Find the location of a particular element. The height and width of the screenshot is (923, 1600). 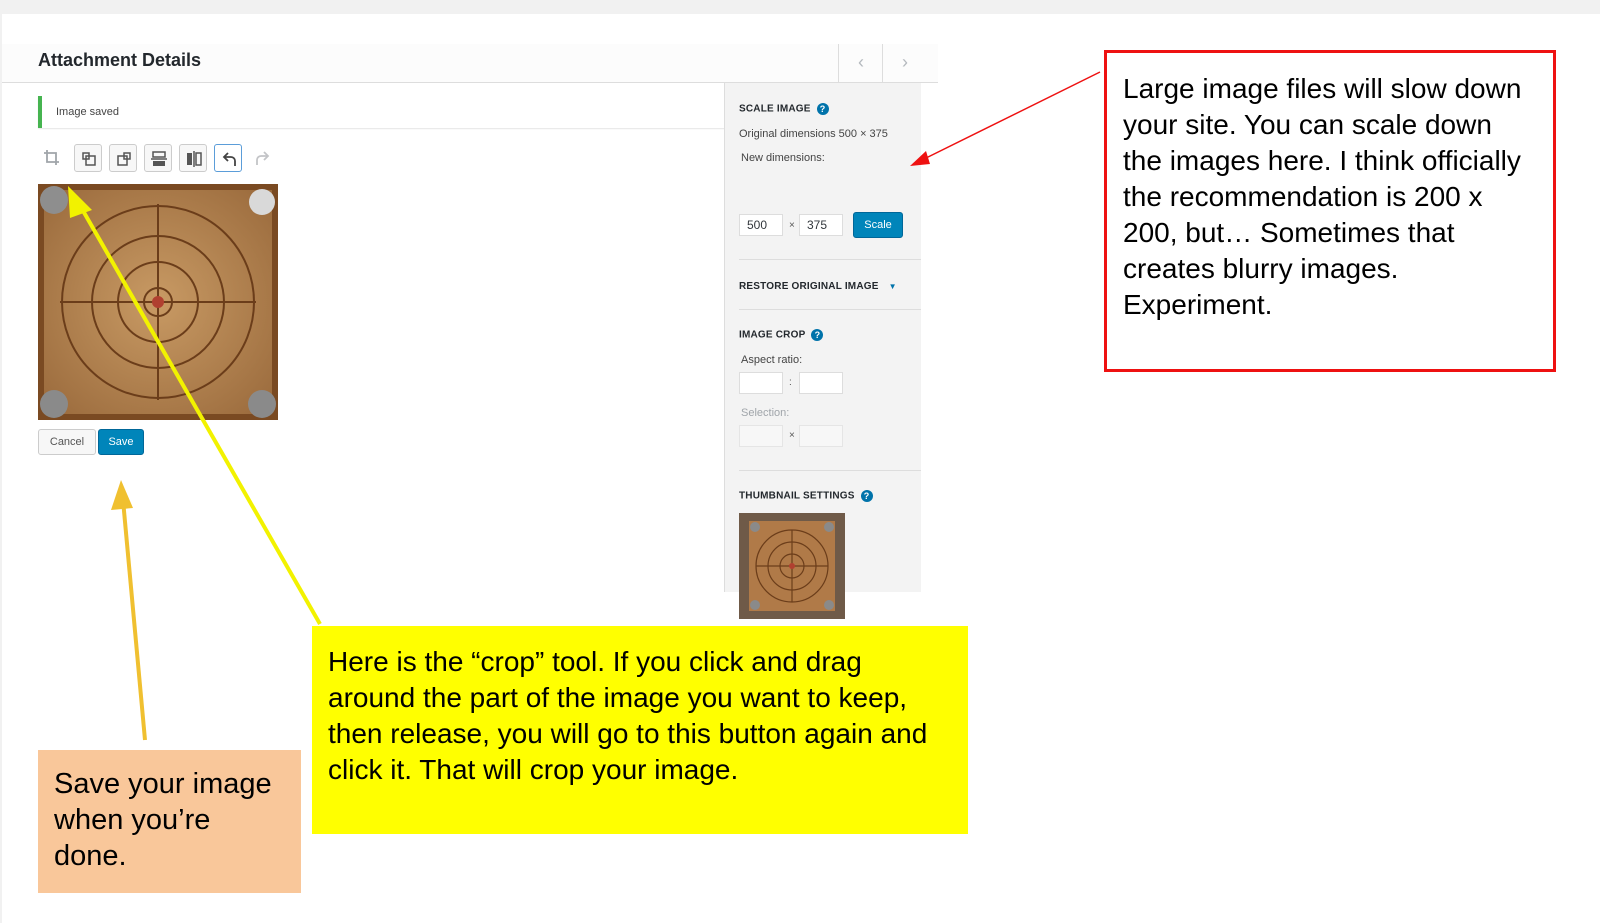

aspect-ratio-label: Aspect ratio: is located at coordinates (772, 360).